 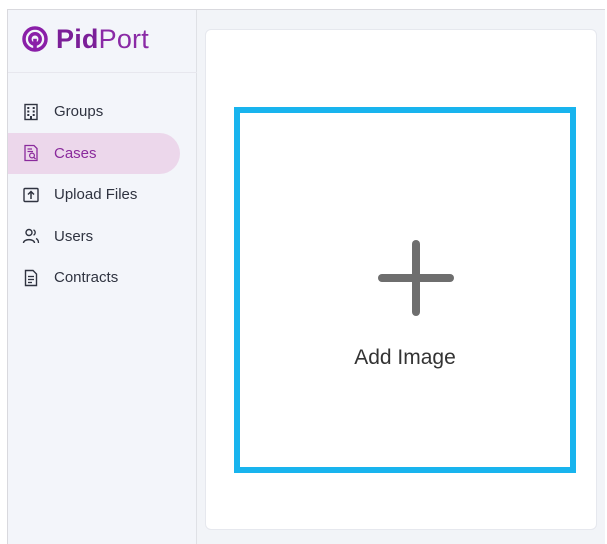 I want to click on document-icon, so click(x=31, y=277).